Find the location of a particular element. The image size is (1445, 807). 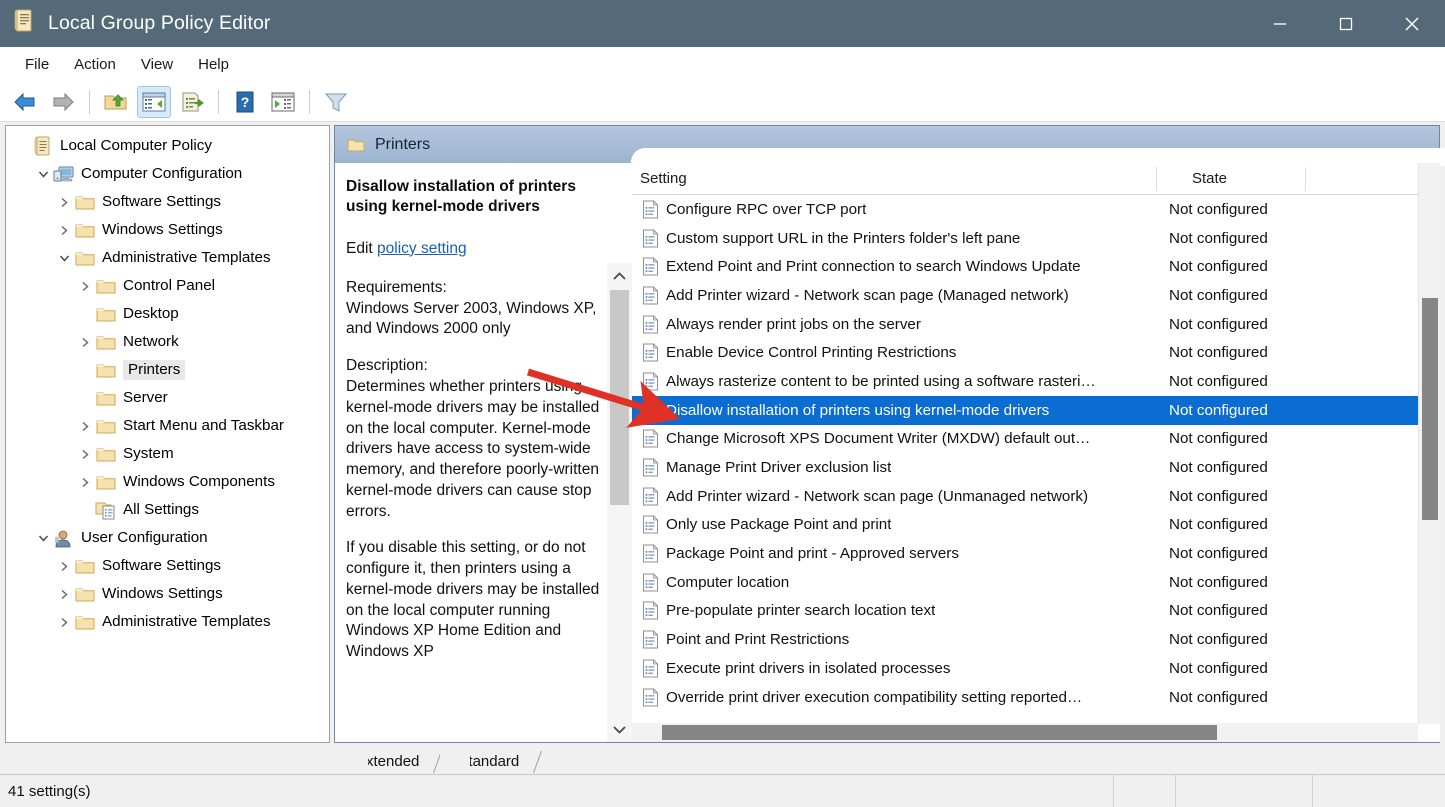

maximize-button is located at coordinates (1346, 23).